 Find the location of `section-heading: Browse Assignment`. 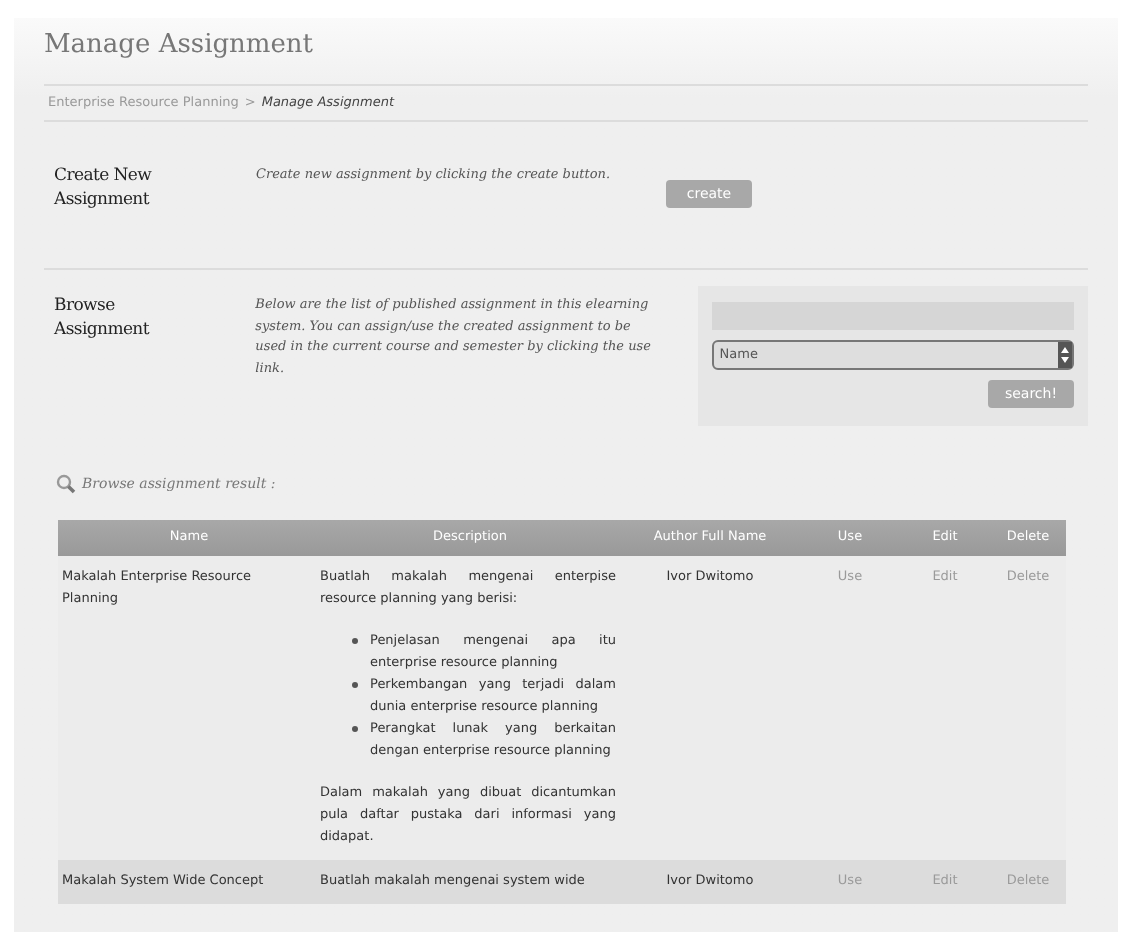

section-heading: Browse Assignment is located at coordinates (103, 319).